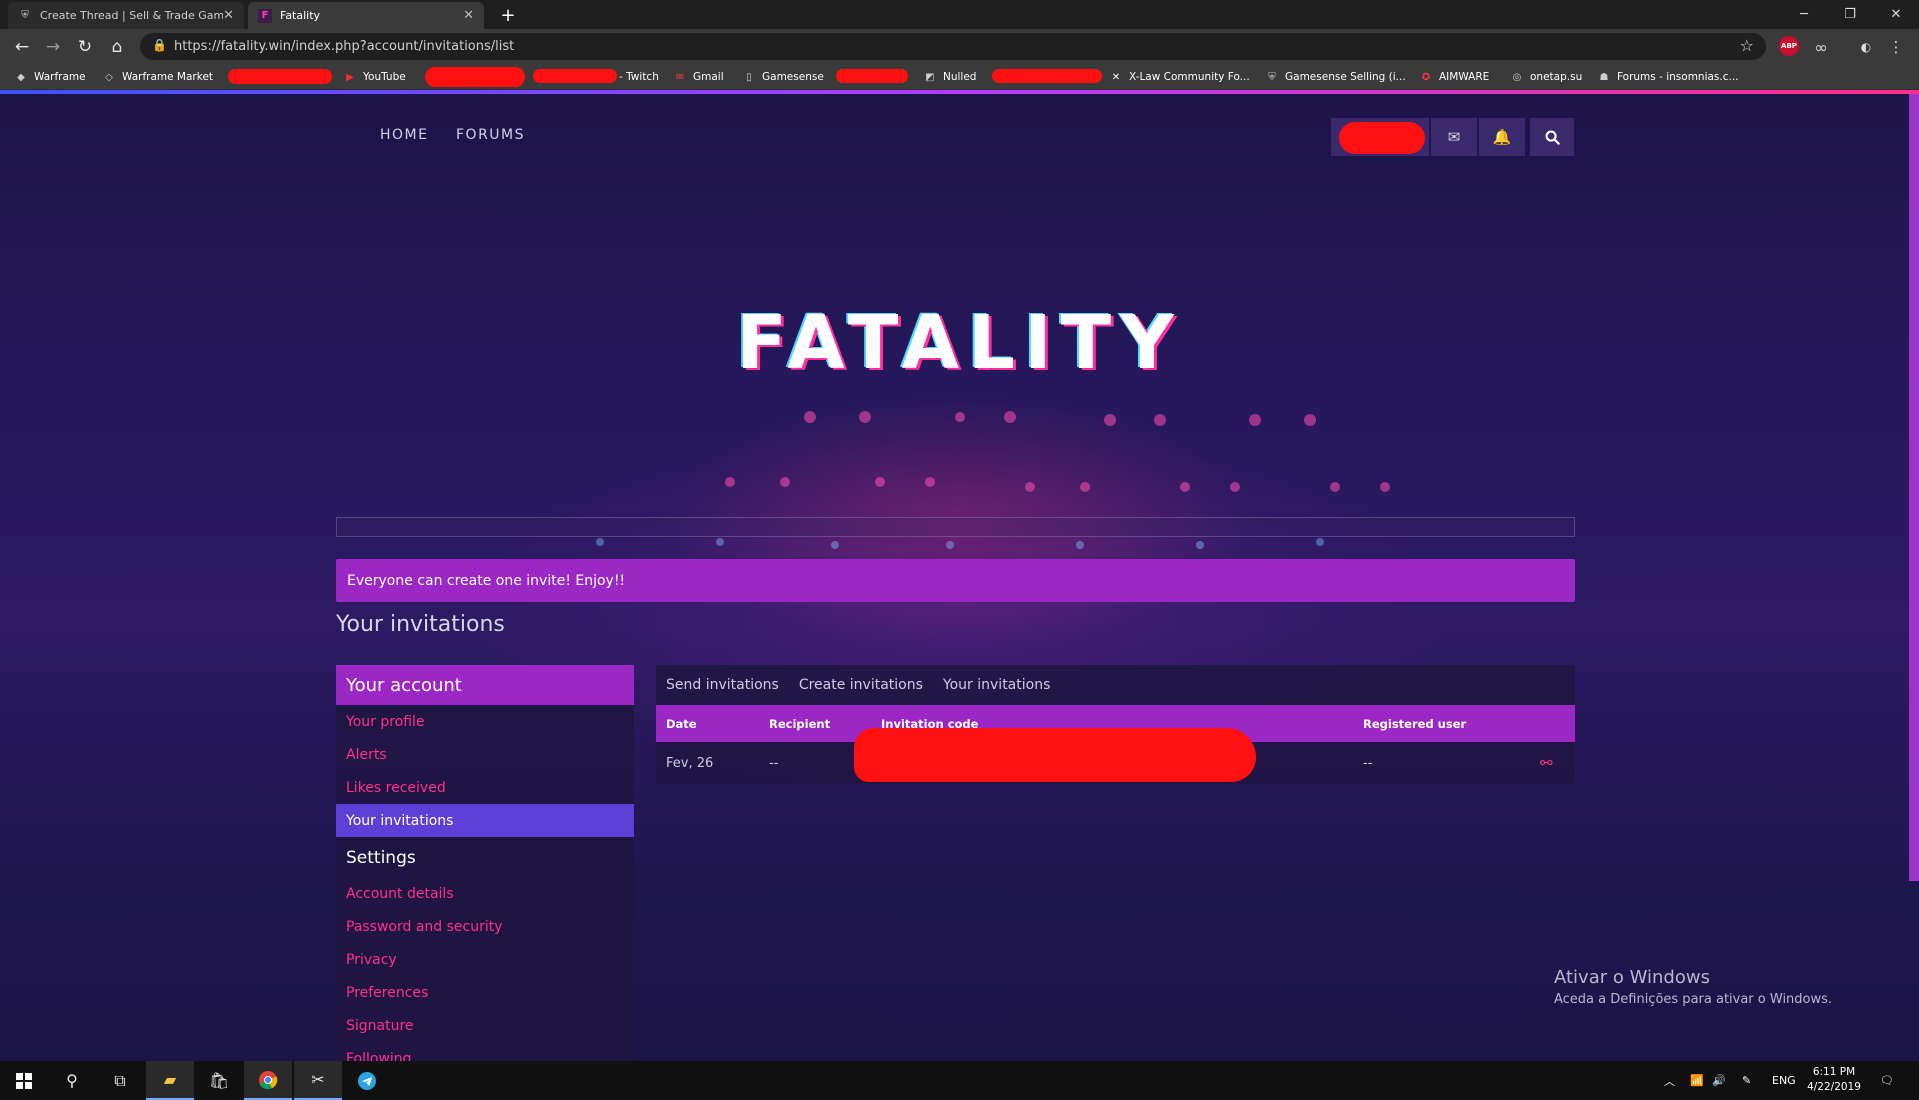  Describe the element at coordinates (1821, 47) in the screenshot. I see `infinity-extension-icon: ∞` at that location.